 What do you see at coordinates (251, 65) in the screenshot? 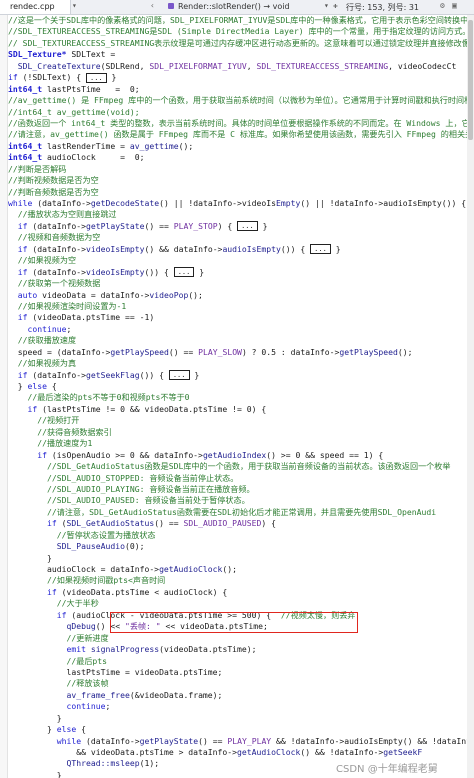
I see `code-token: ,` at bounding box center [251, 65].